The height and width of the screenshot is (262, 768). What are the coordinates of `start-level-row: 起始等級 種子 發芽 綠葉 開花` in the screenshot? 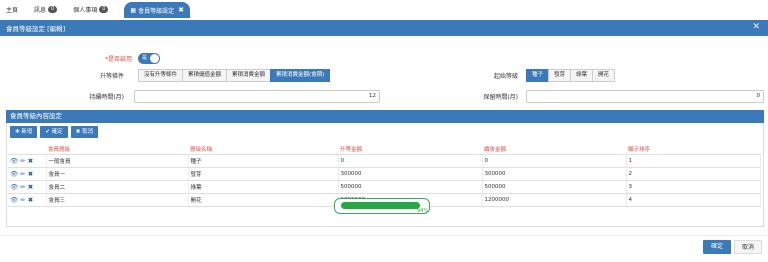 It's located at (543, 75).